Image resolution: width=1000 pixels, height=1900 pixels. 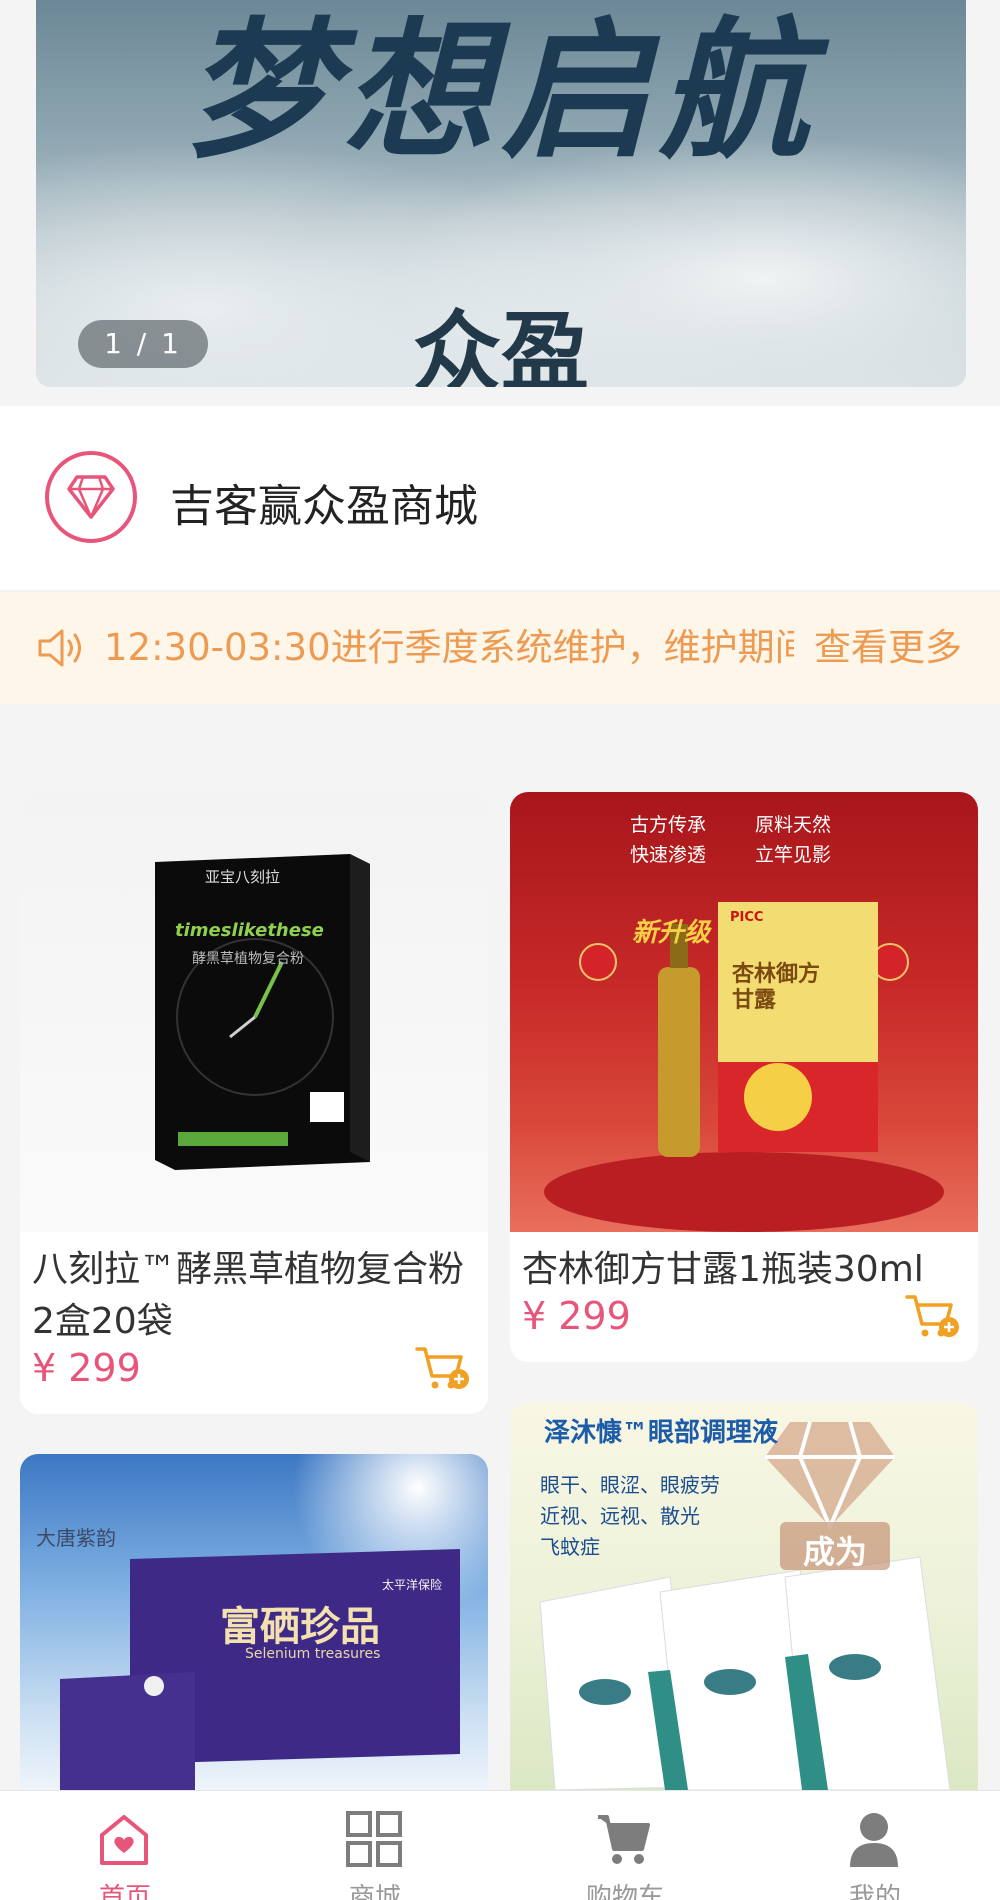 I want to click on feature-text: 立竿见影, so click(x=793, y=855).